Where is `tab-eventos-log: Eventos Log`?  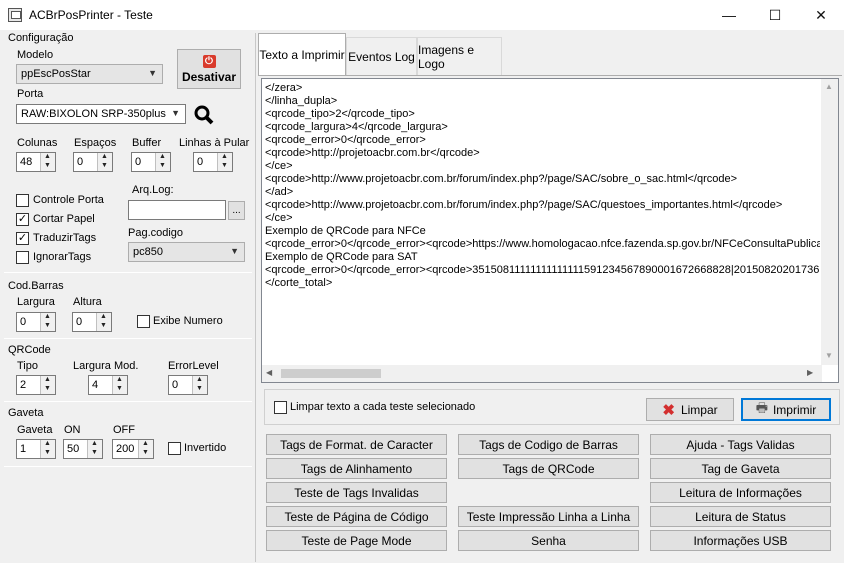 tab-eventos-log: Eventos Log is located at coordinates (381, 56).